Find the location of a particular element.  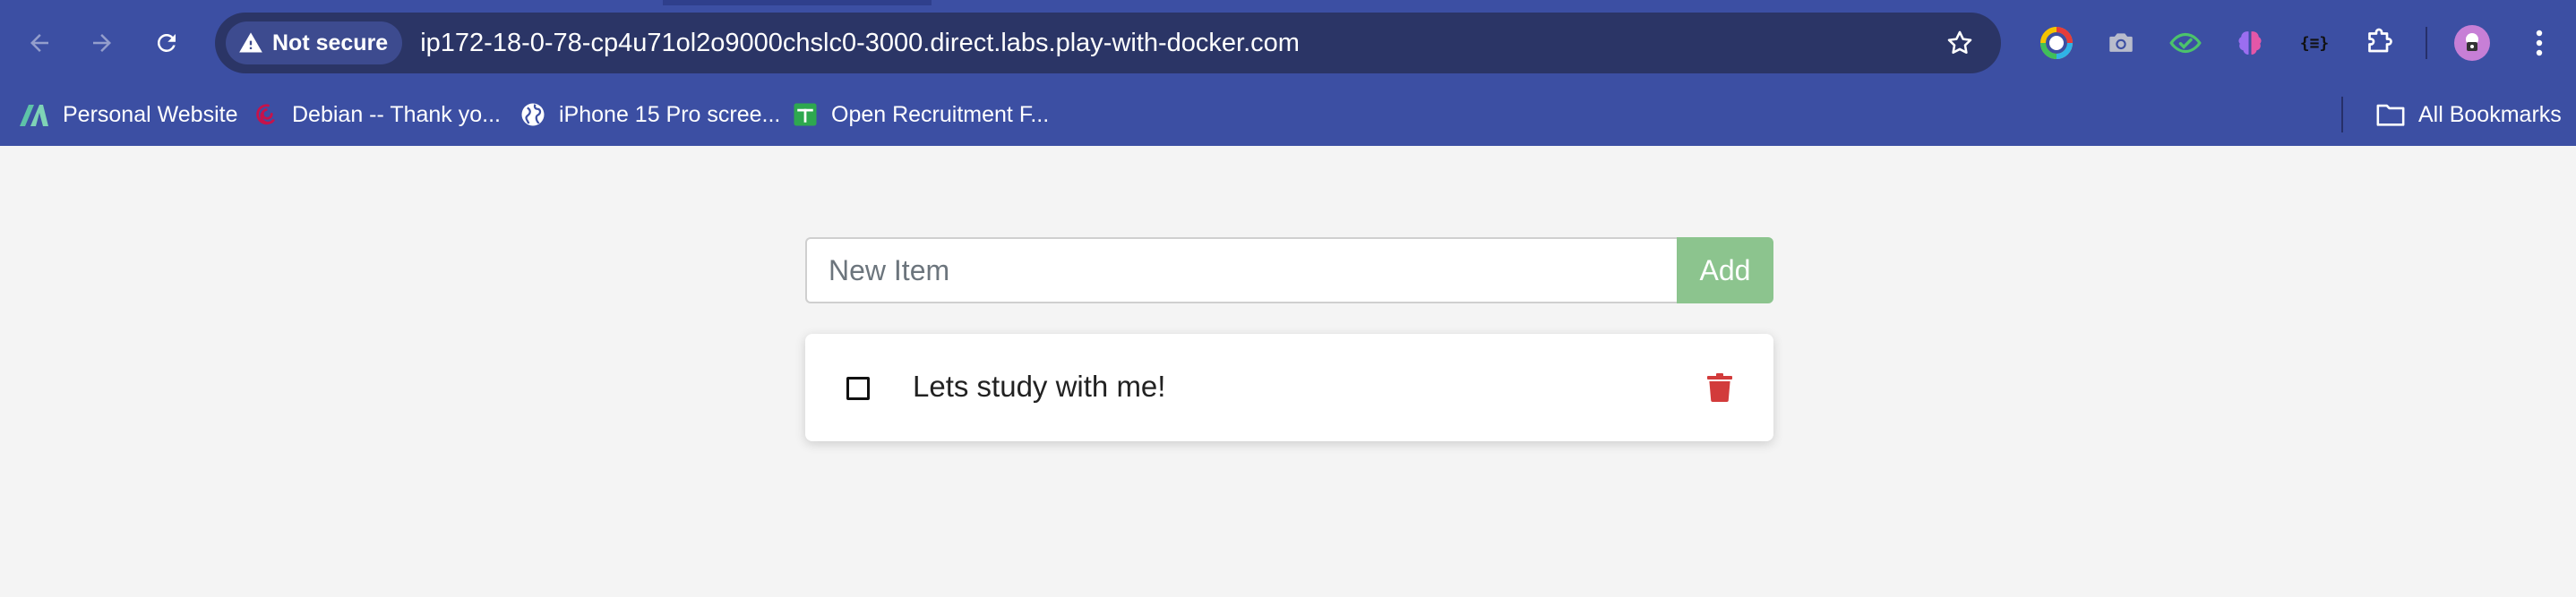

all-bookmarks-button: All Bookmarks is located at coordinates (2468, 114).